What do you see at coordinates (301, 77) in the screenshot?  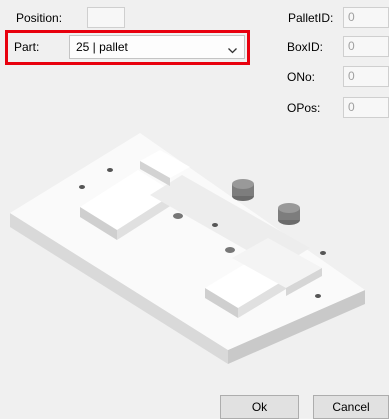 I see `ono-label: ONo:` at bounding box center [301, 77].